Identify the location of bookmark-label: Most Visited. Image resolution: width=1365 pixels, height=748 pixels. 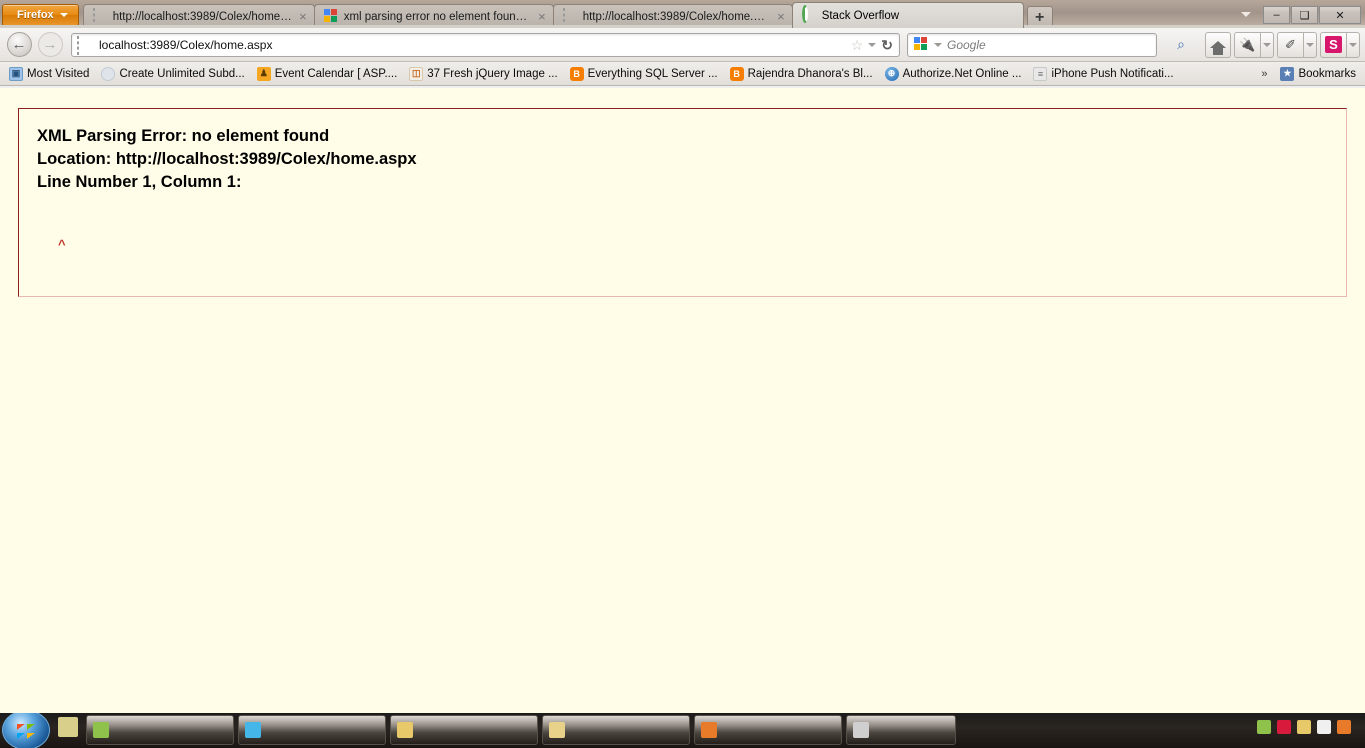
(58, 73).